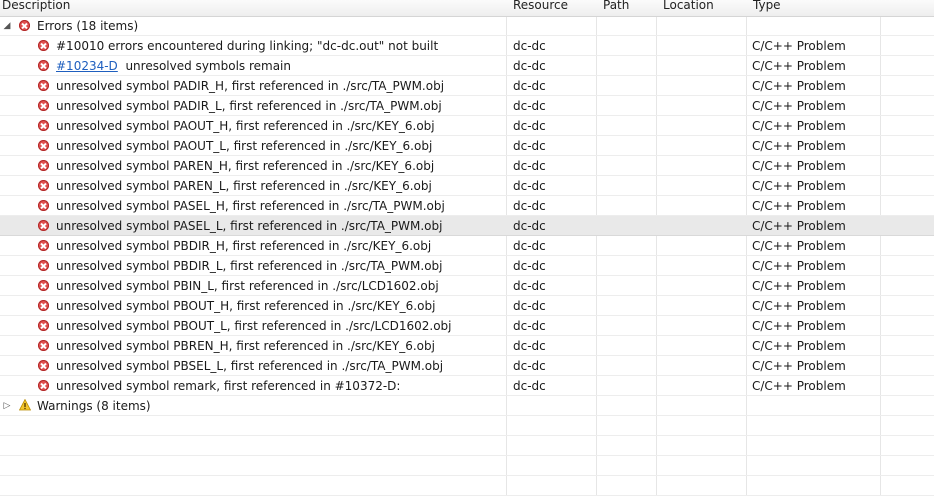 Image resolution: width=934 pixels, height=496 pixels. Describe the element at coordinates (36, 6) in the screenshot. I see `column-header-description: Description` at that location.